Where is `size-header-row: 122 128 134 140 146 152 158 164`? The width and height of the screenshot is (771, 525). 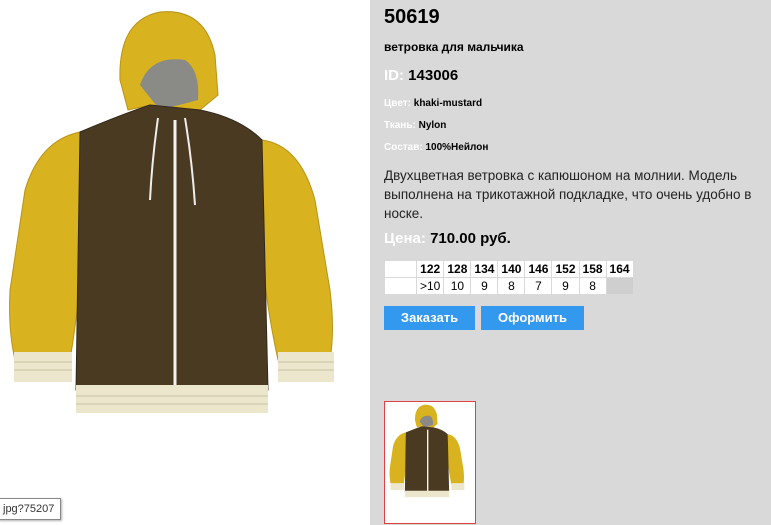 size-header-row: 122 128 134 140 146 152 158 164 is located at coordinates (509, 269).